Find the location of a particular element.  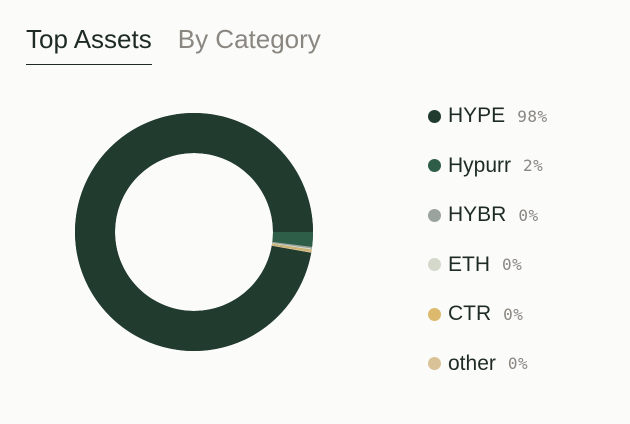

legend-label: other is located at coordinates (472, 363).